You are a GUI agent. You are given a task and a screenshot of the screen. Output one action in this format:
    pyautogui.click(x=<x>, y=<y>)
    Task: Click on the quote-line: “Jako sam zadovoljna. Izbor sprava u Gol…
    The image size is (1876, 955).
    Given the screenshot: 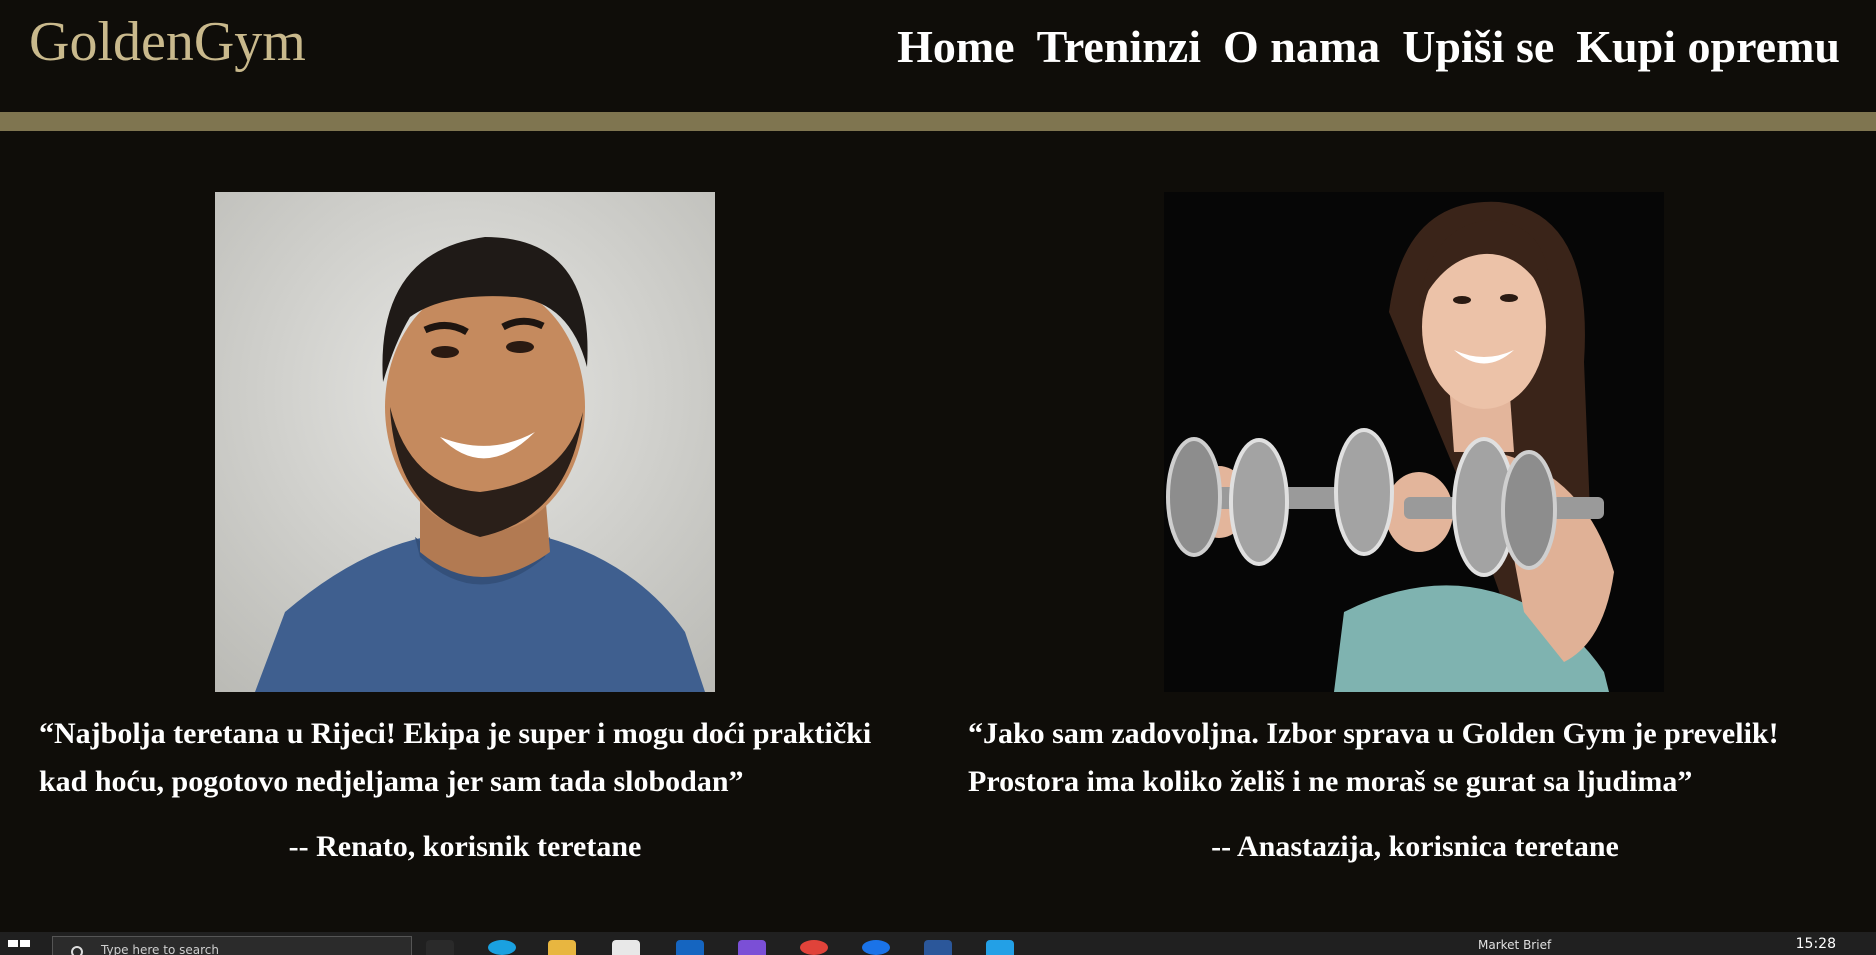 What is the action you would take?
    pyautogui.click(x=1373, y=733)
    